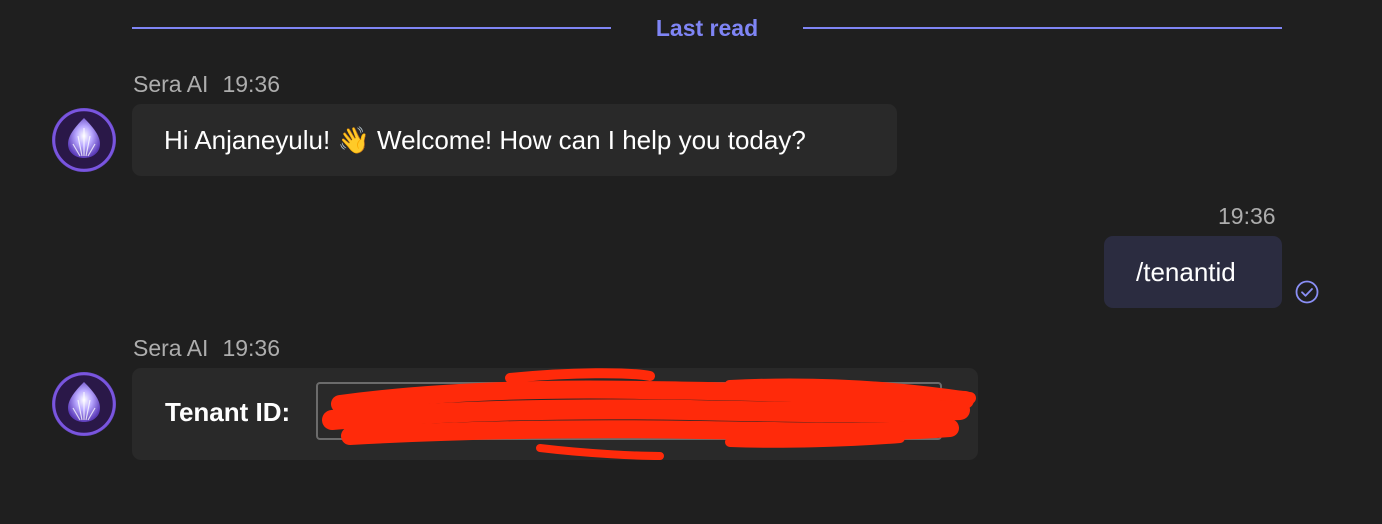 The image size is (1382, 524). What do you see at coordinates (1042, 28) in the screenshot?
I see `divider-line-right` at bounding box center [1042, 28].